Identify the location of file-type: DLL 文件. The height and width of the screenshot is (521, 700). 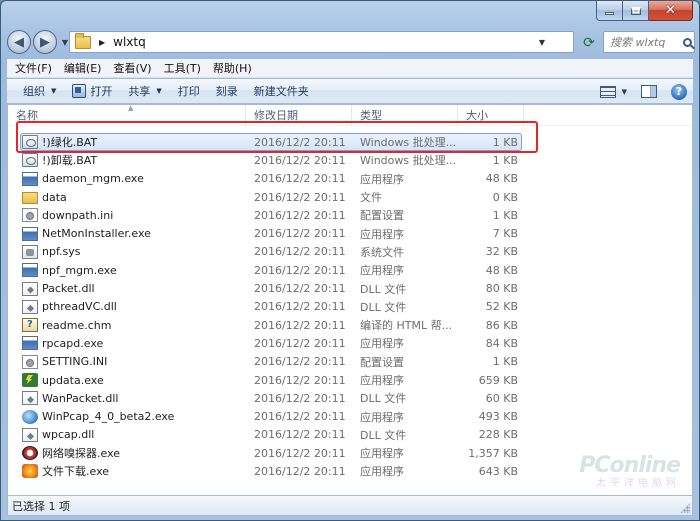
(383, 289).